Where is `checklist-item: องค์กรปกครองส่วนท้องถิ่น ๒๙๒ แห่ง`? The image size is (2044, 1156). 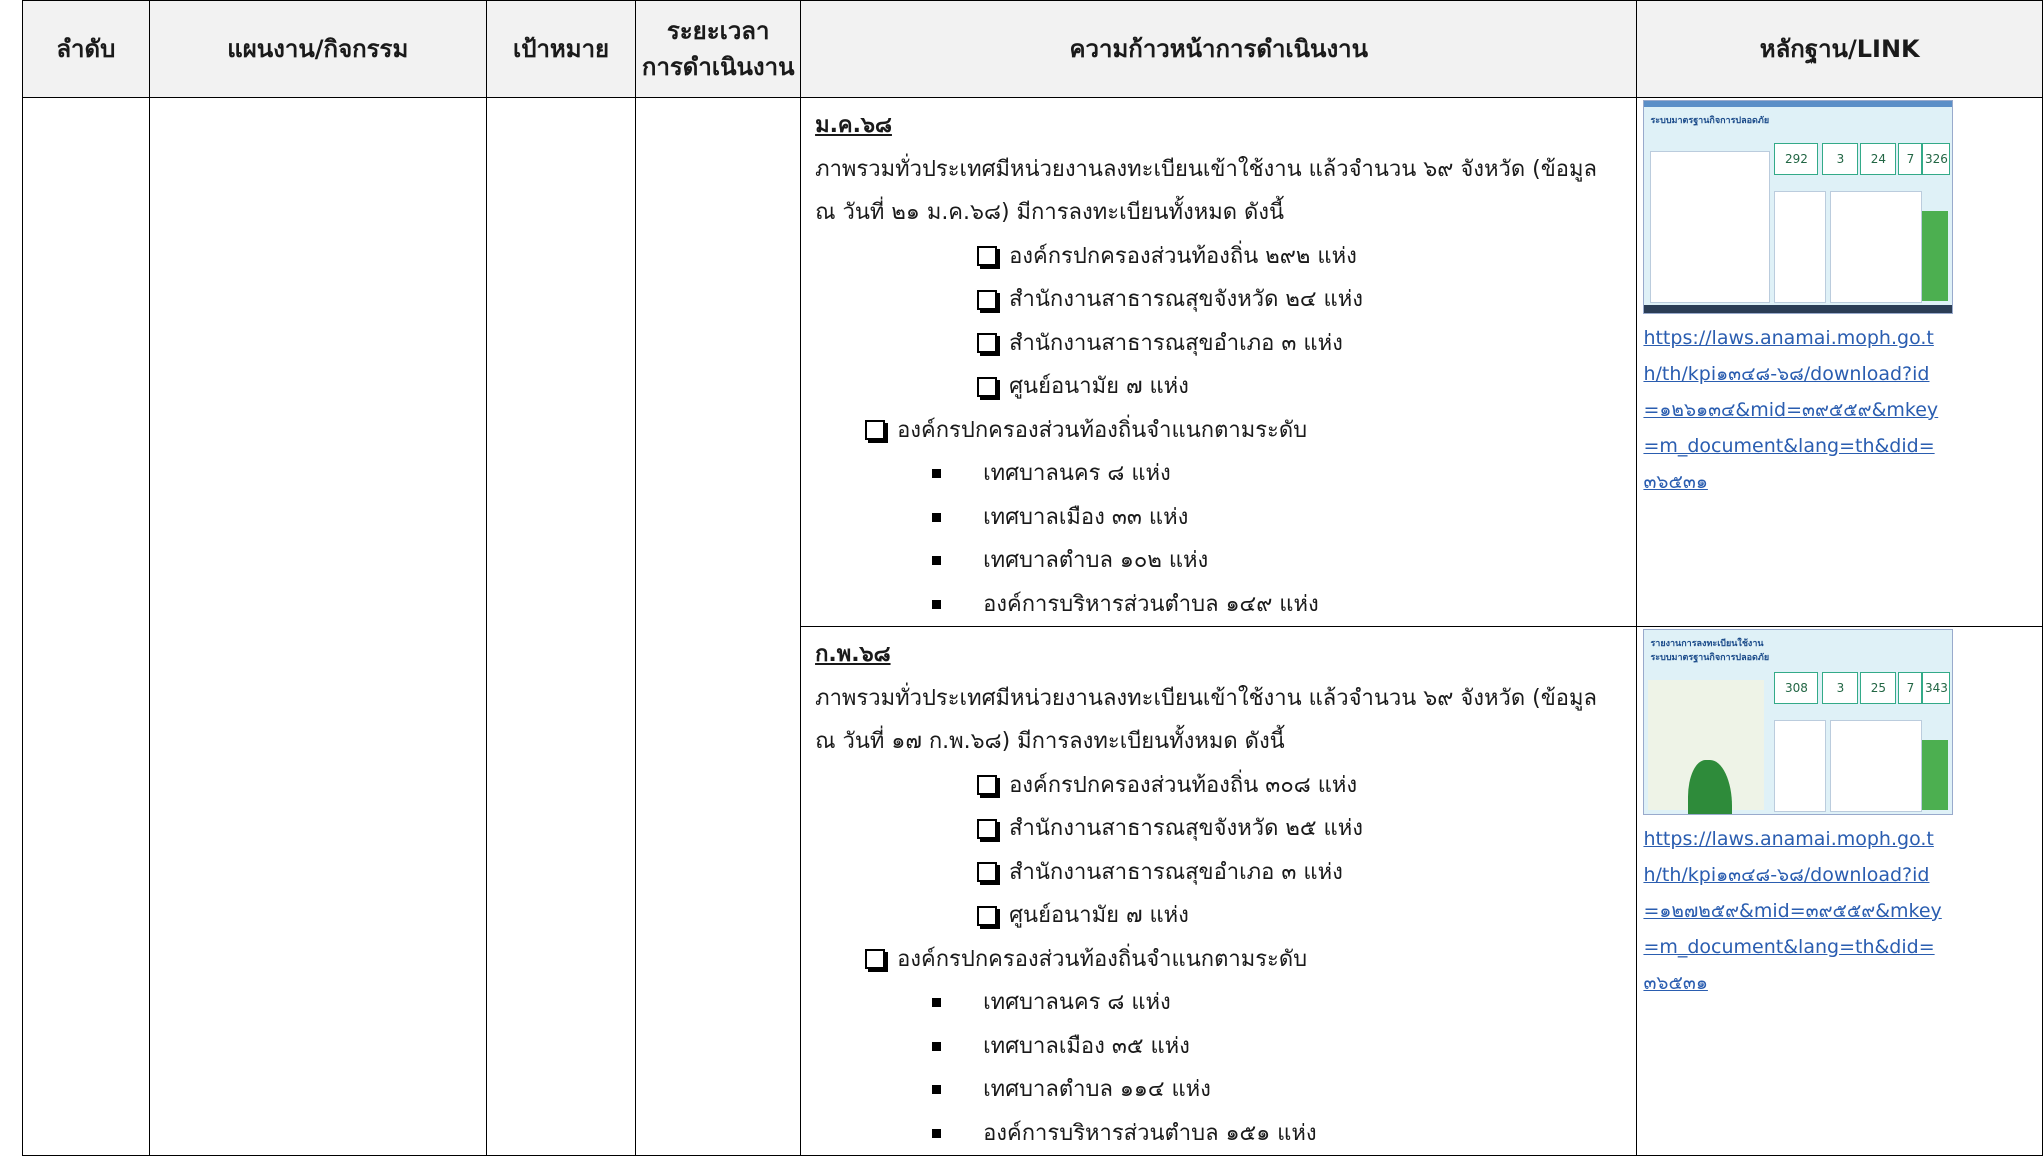 checklist-item: องค์กรปกครองส่วนท้องถิ่น ๒๙๒ แห่ง is located at coordinates (1218, 257).